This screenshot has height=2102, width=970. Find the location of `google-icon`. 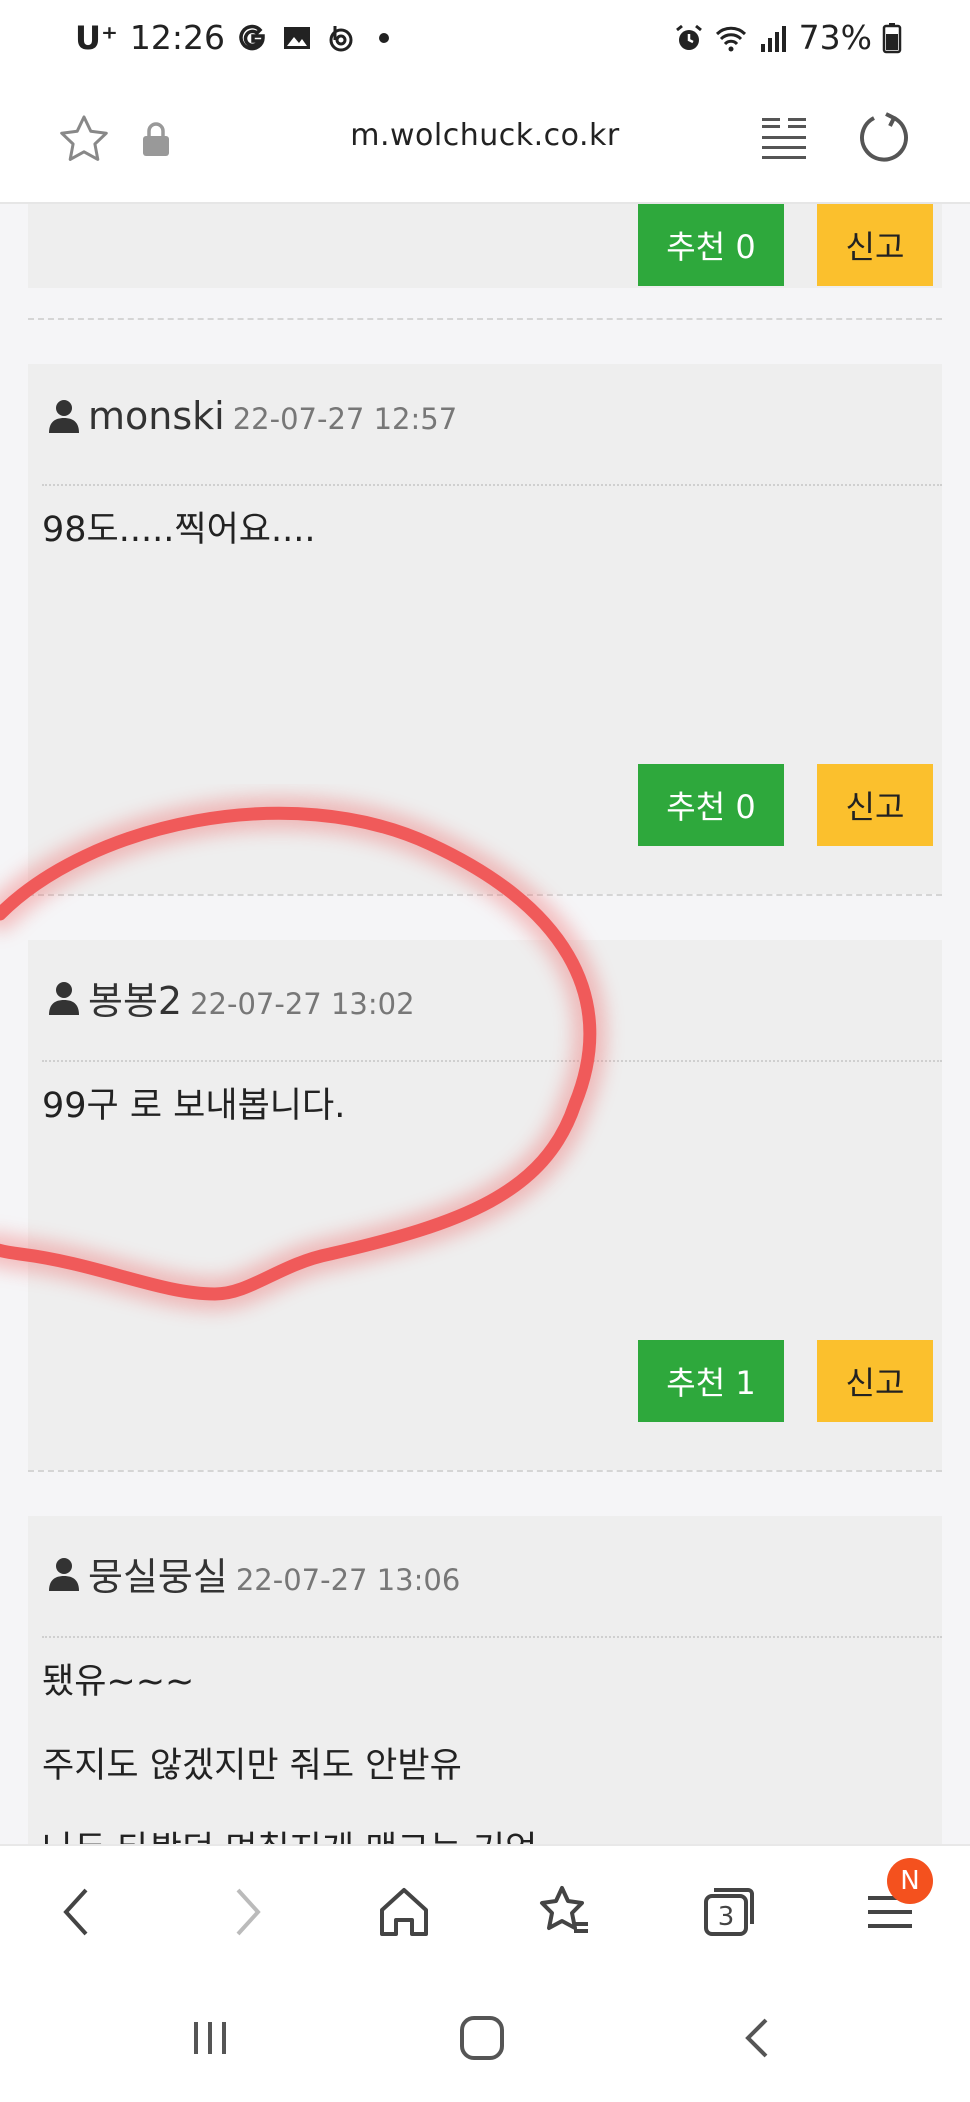

google-icon is located at coordinates (252, 37).